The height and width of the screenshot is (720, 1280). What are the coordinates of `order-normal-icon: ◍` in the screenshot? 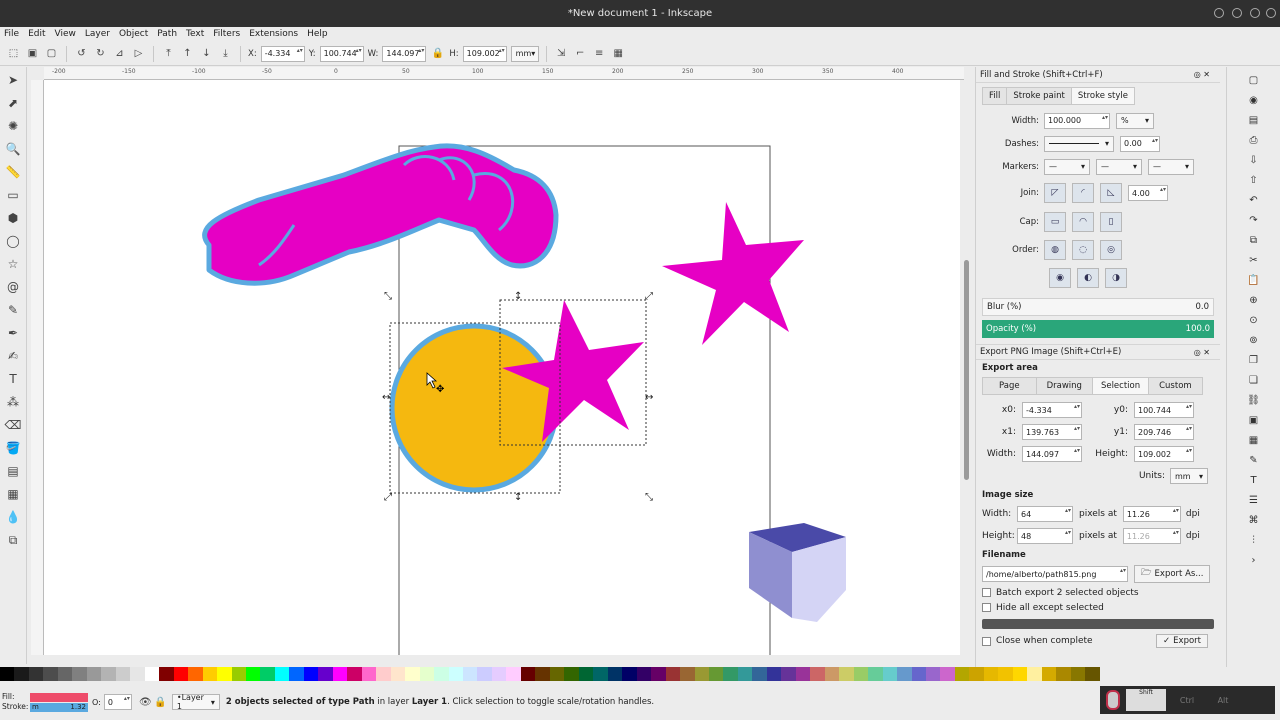 It's located at (1055, 250).